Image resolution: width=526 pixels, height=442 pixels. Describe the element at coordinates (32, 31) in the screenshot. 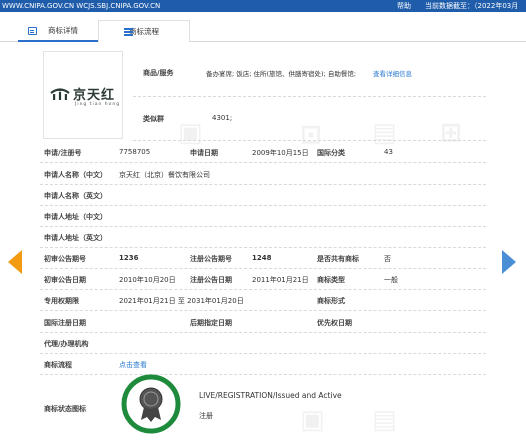

I see `document-icon` at that location.